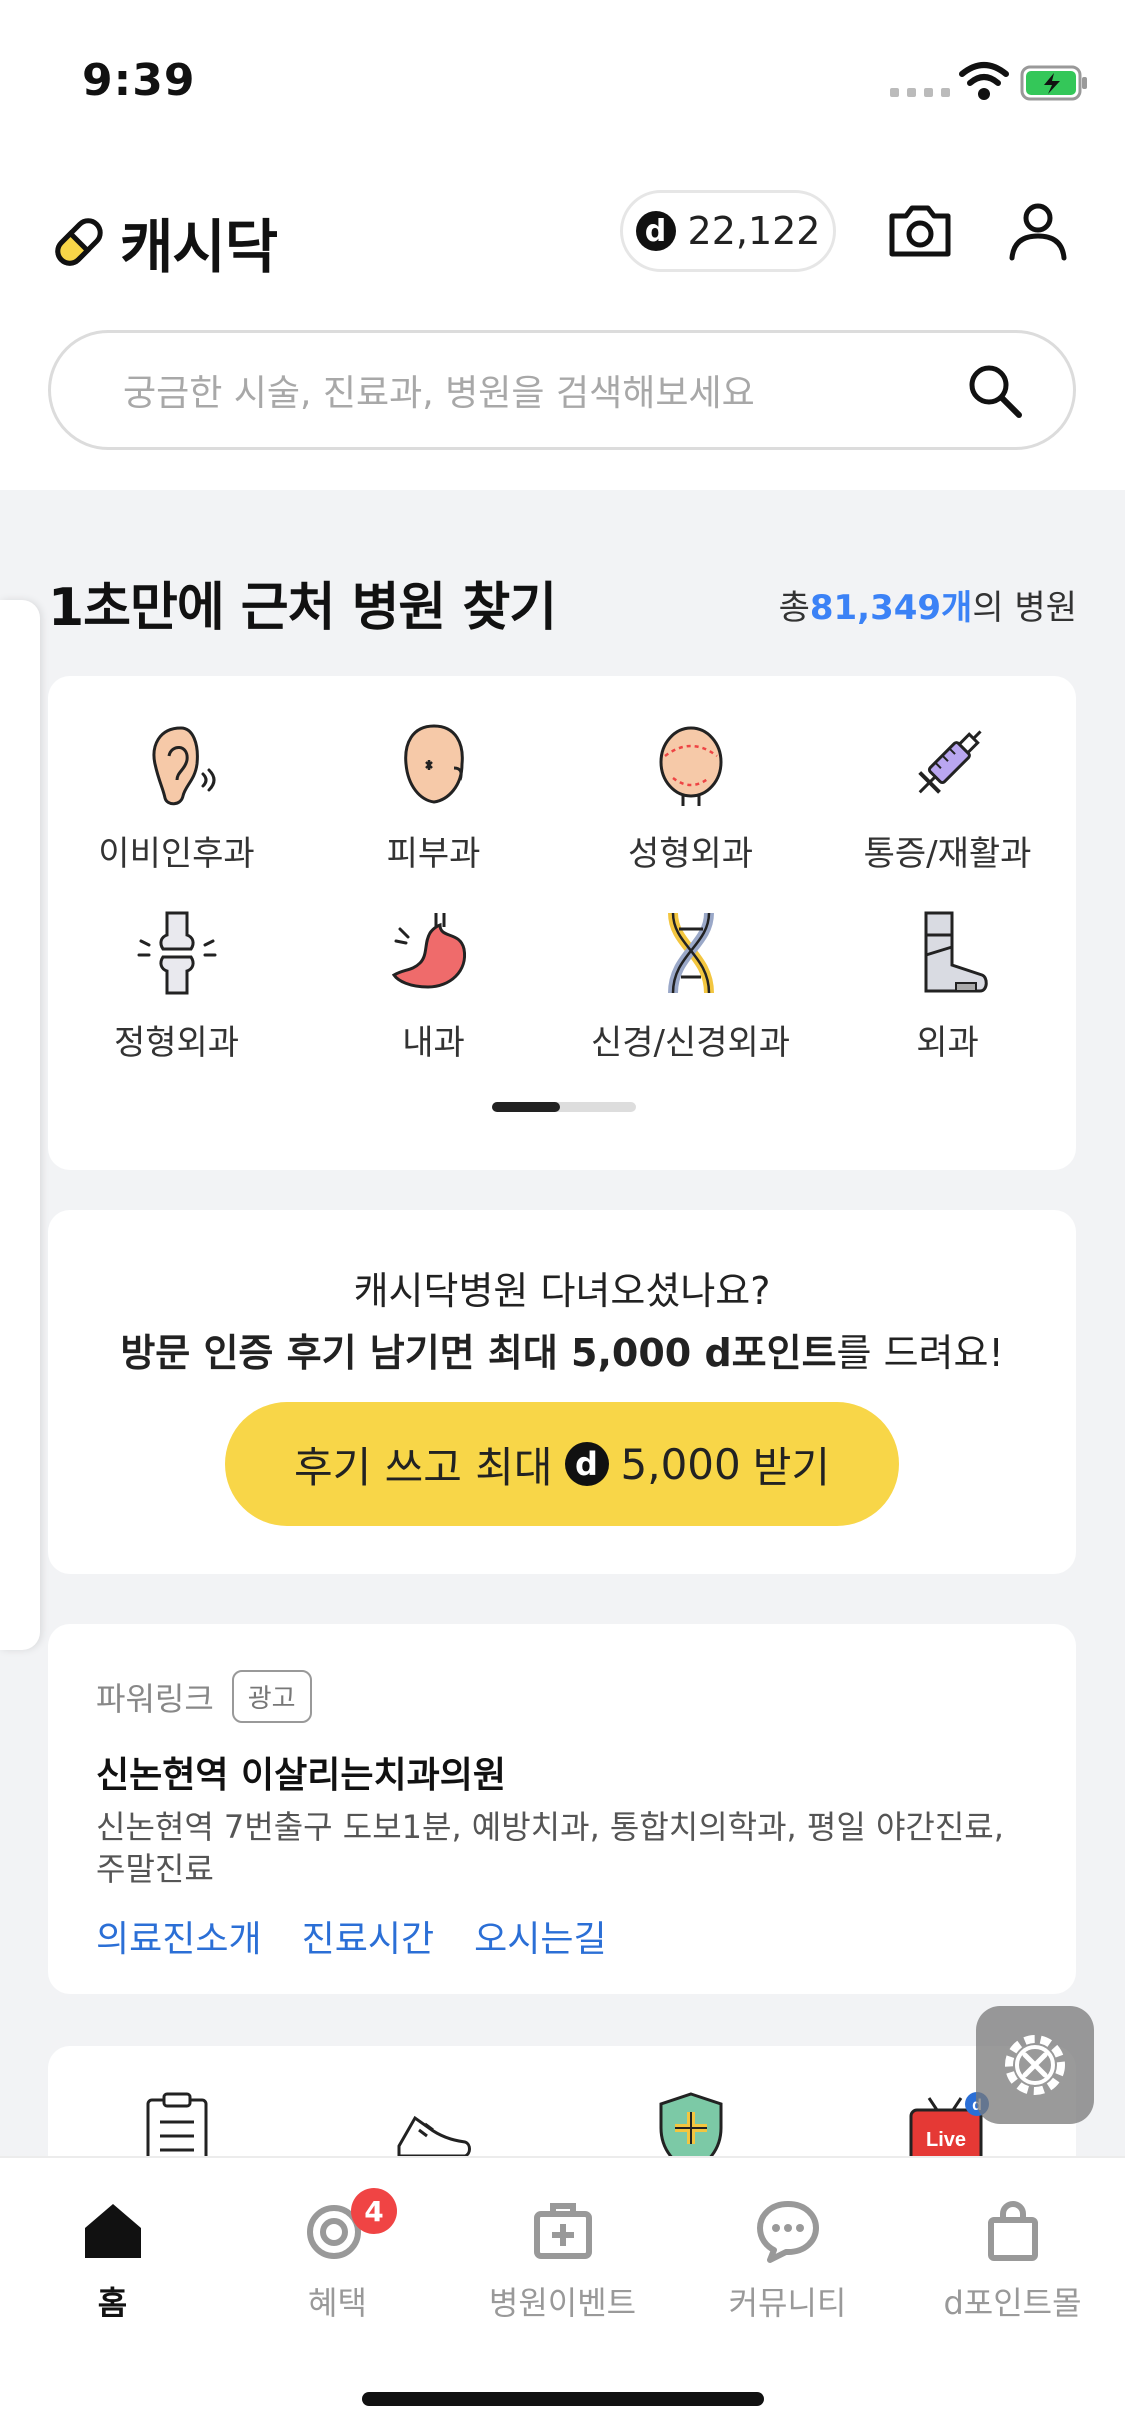 This screenshot has width=1125, height=2436. What do you see at coordinates (754, 231) in the screenshot?
I see `points-value: 22,122` at bounding box center [754, 231].